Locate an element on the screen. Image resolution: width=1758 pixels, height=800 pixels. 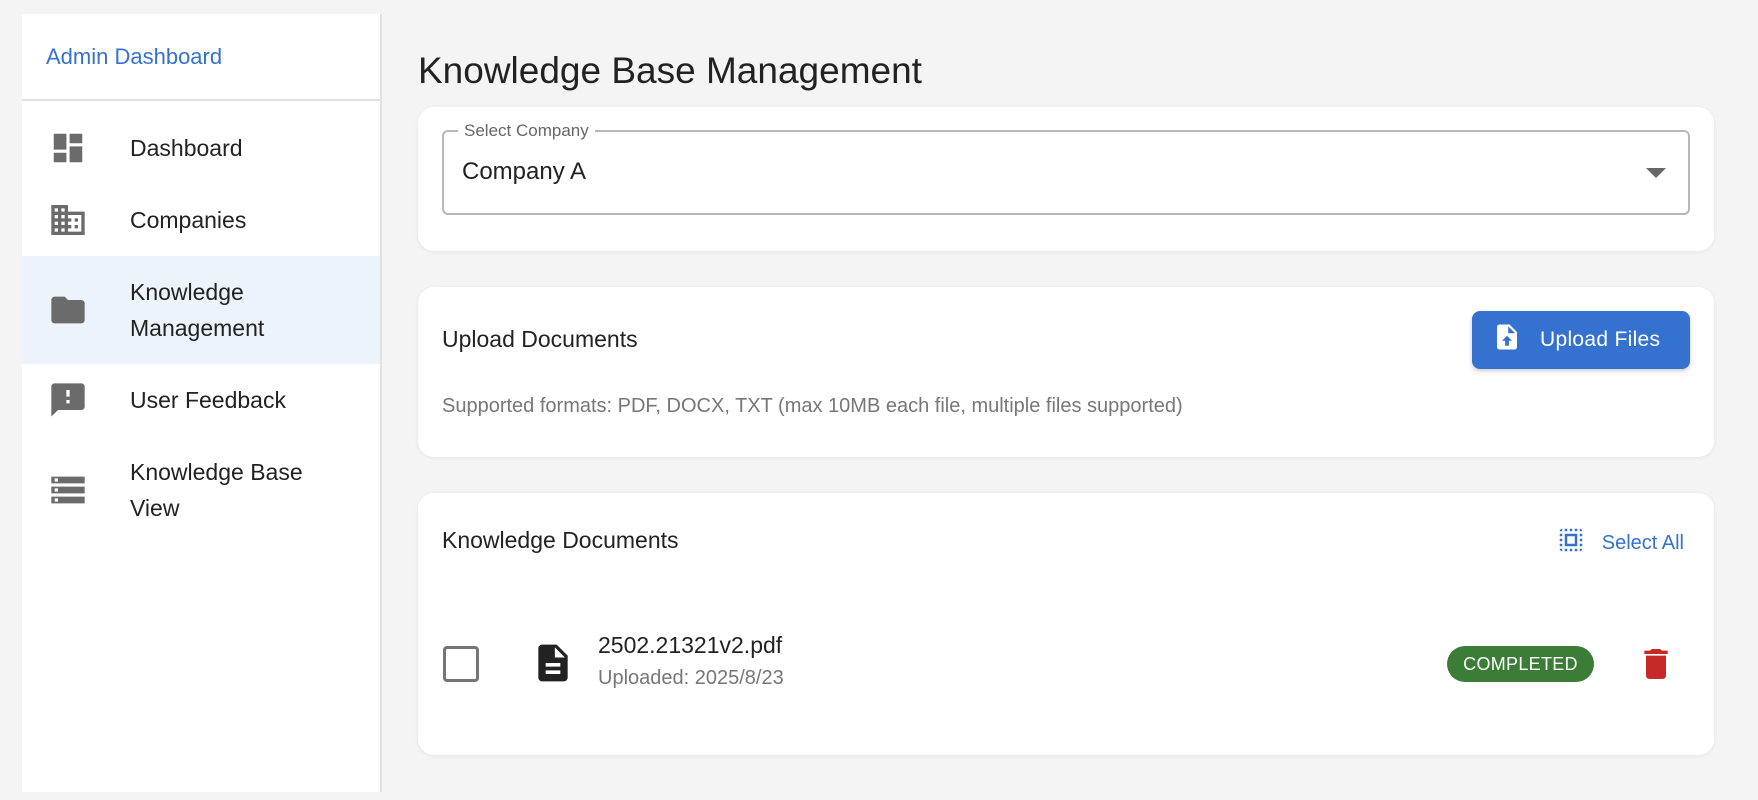
sidebar-item-label: Knowledge Management is located at coordinates (197, 310).